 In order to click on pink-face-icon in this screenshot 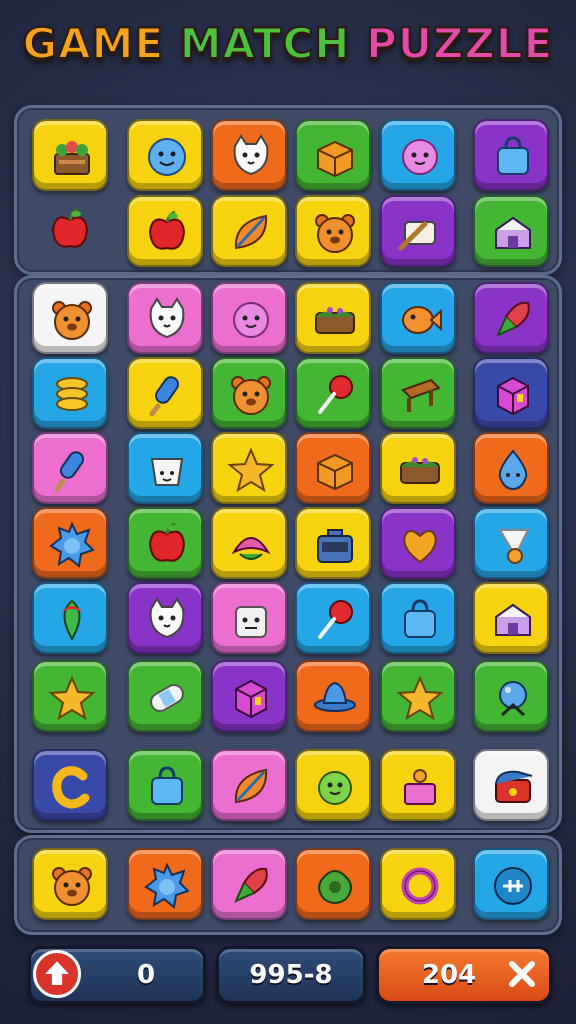, I will do `click(420, 157)`.